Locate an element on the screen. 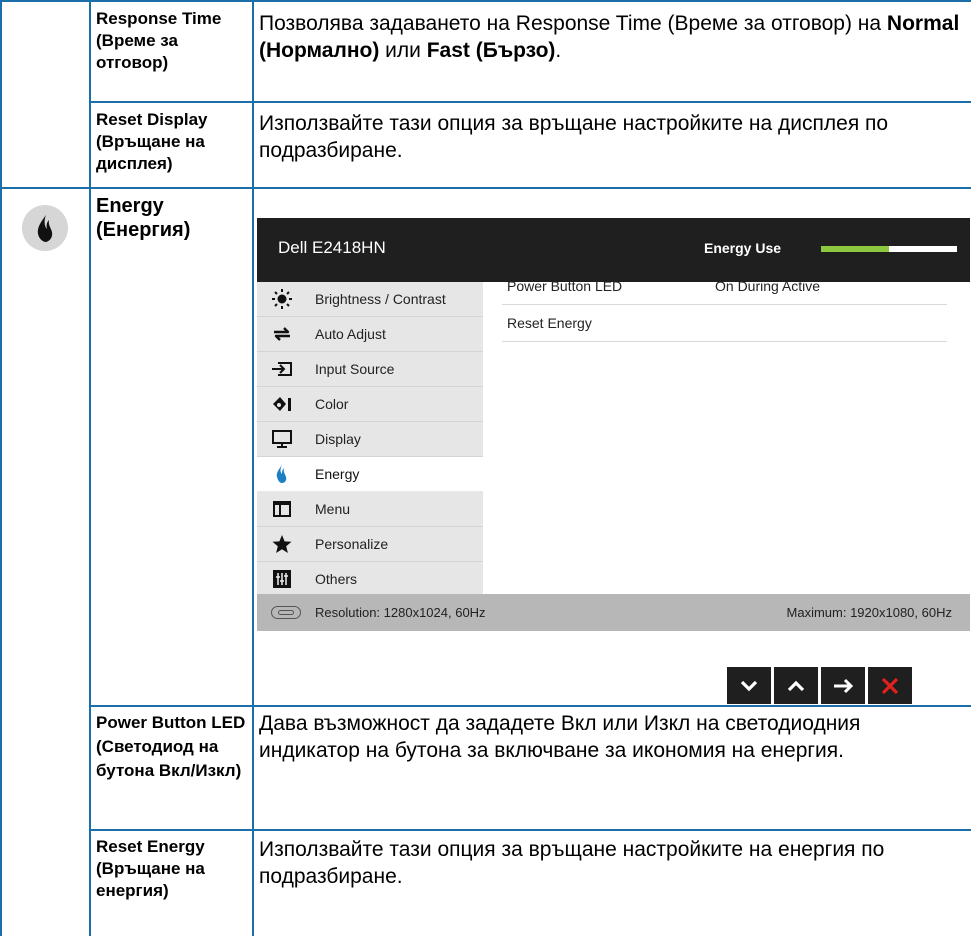 The width and height of the screenshot is (971, 936). chevron-up-icon is located at coordinates (796, 686).